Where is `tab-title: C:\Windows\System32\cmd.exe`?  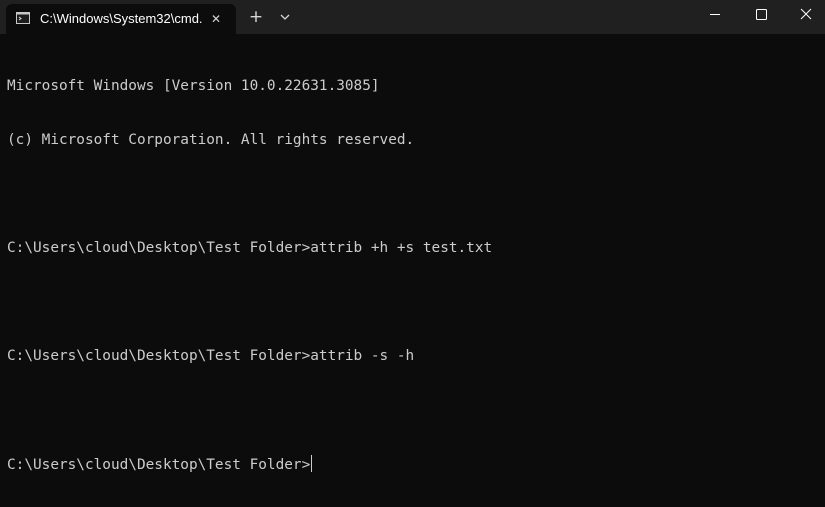
tab-title: C:\Windows\System32\cmd.exe is located at coordinates (121, 18).